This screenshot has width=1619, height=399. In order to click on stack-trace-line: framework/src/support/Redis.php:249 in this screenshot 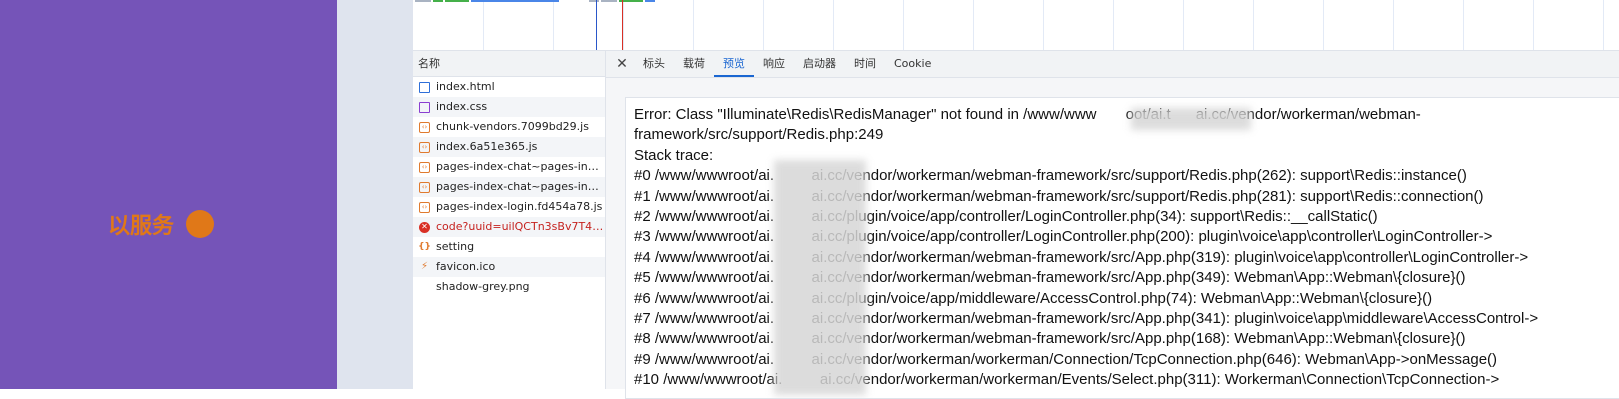, I will do `click(759, 135)`.